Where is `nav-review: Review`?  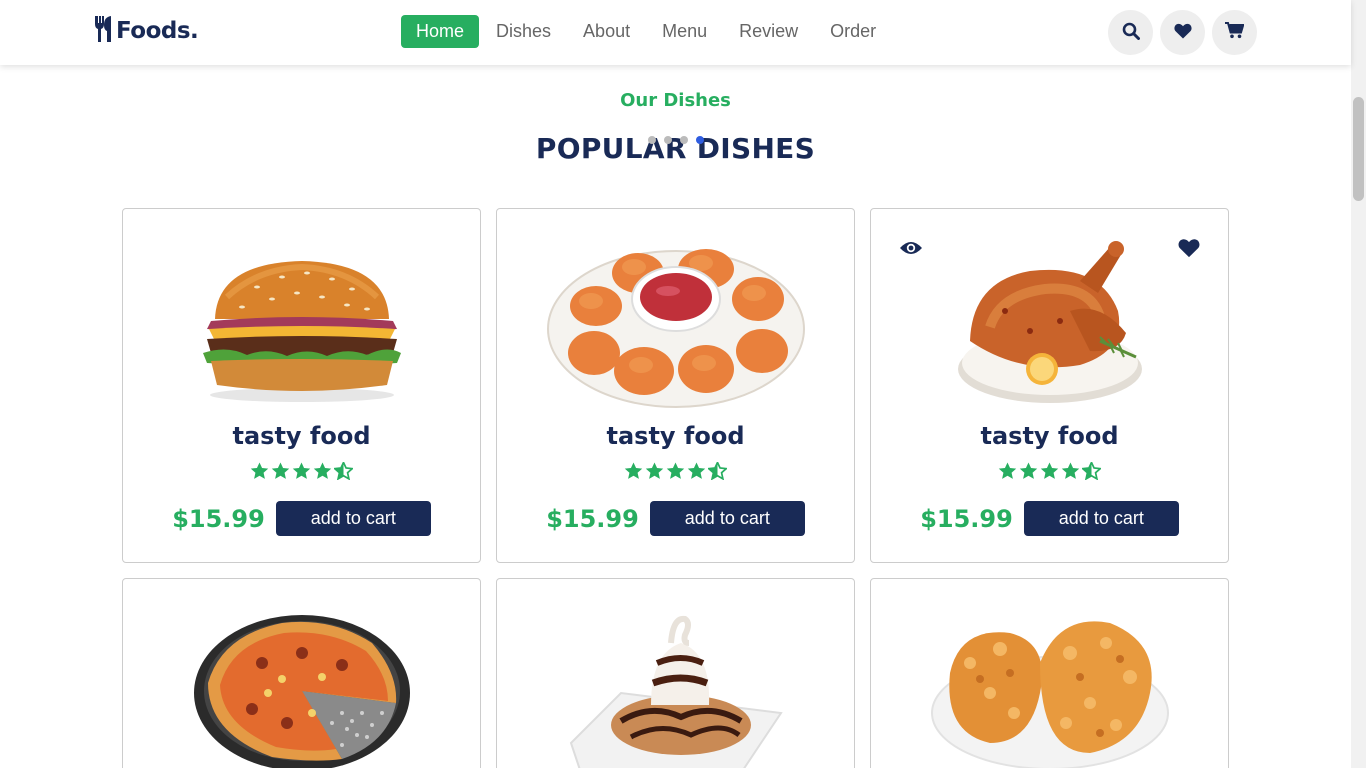
nav-review: Review is located at coordinates (768, 31).